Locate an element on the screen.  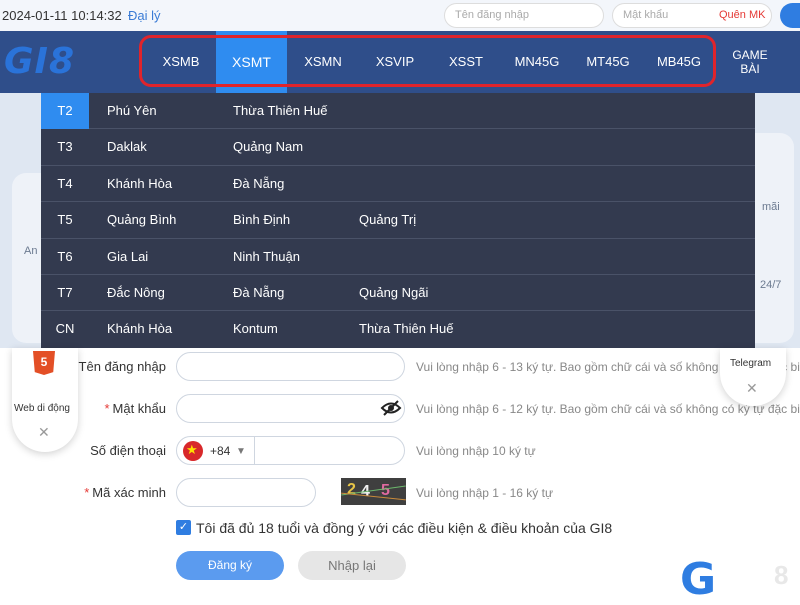
province-link: Quảng Nam is located at coordinates (268, 147).